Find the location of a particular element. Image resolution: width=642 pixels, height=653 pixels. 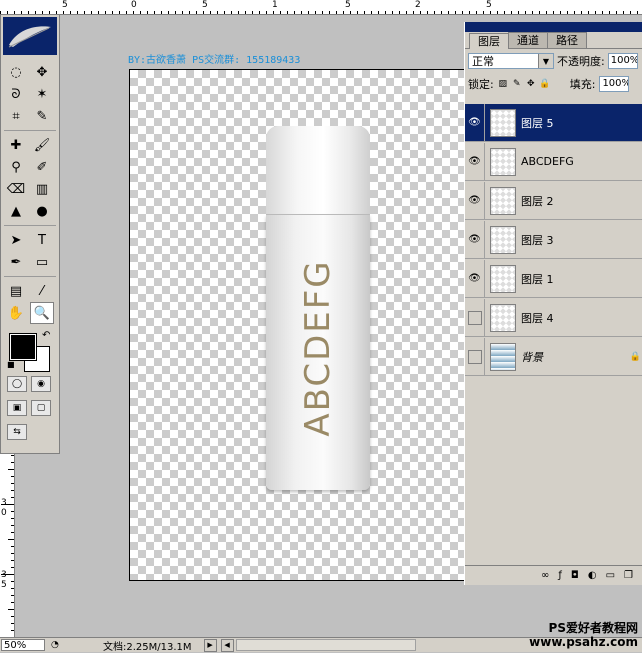

layer-row: 👁 图层 1 is located at coordinates (553, 278).